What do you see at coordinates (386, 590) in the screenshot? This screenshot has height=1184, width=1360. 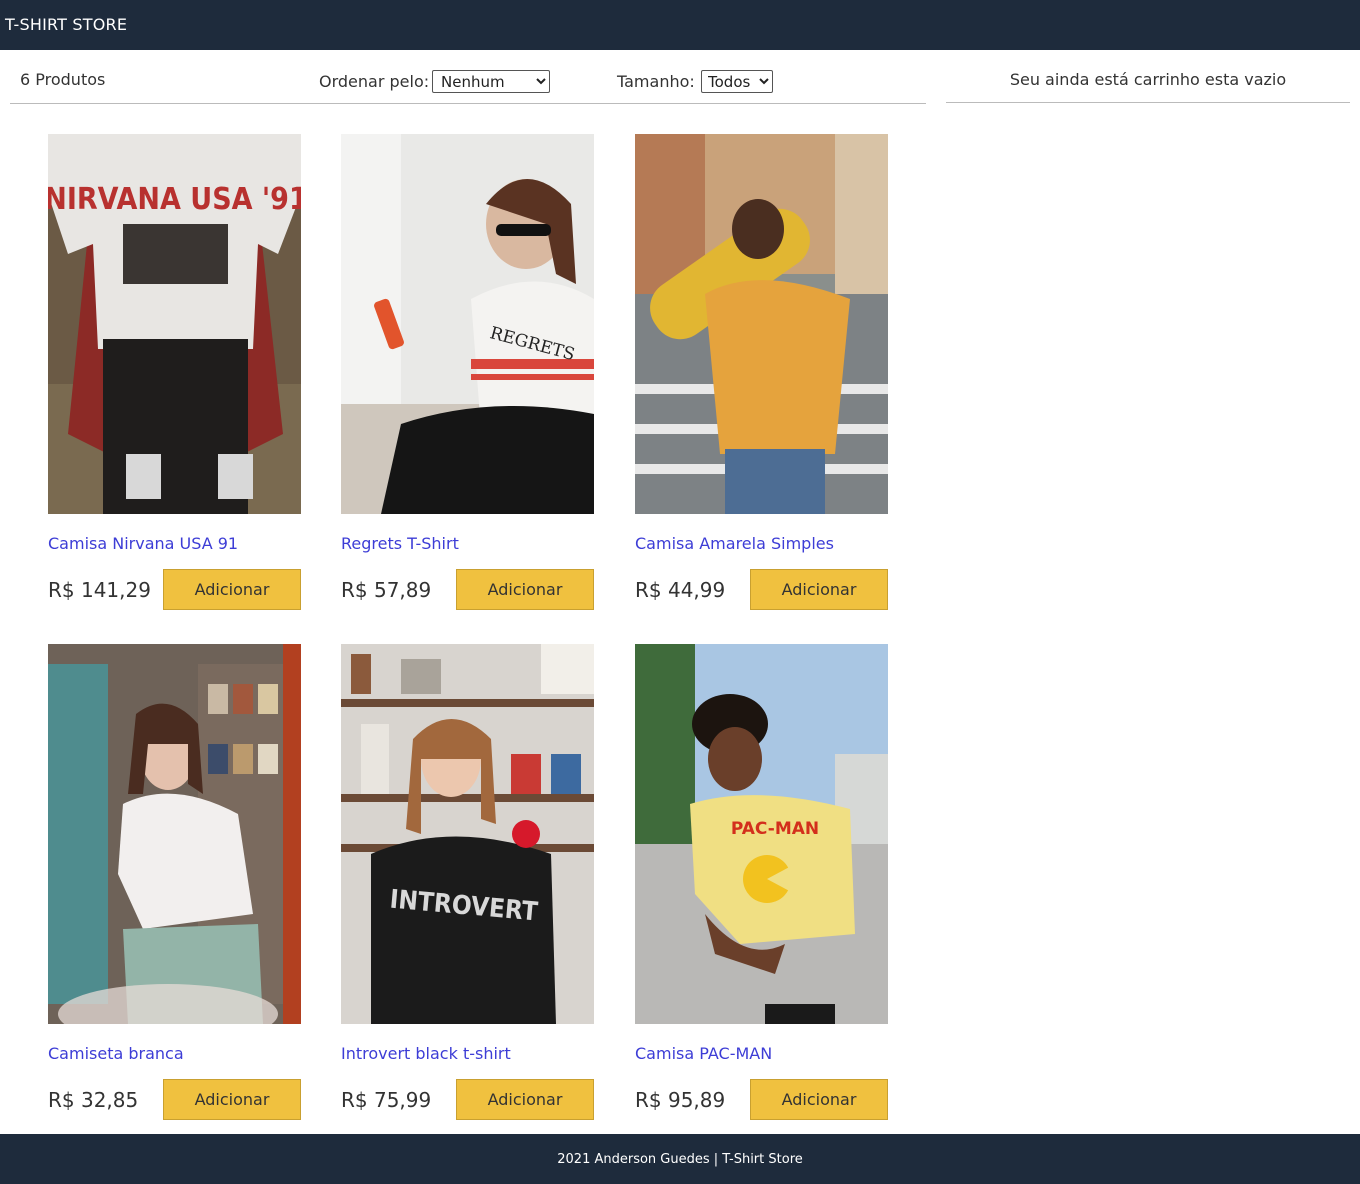 I see `product-price: R$ 57,89` at bounding box center [386, 590].